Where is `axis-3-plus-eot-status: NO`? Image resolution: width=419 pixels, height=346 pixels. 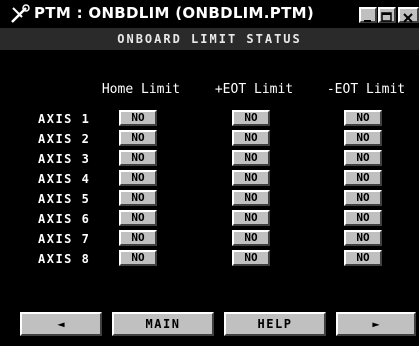 axis-3-plus-eot-status: NO is located at coordinates (251, 158).